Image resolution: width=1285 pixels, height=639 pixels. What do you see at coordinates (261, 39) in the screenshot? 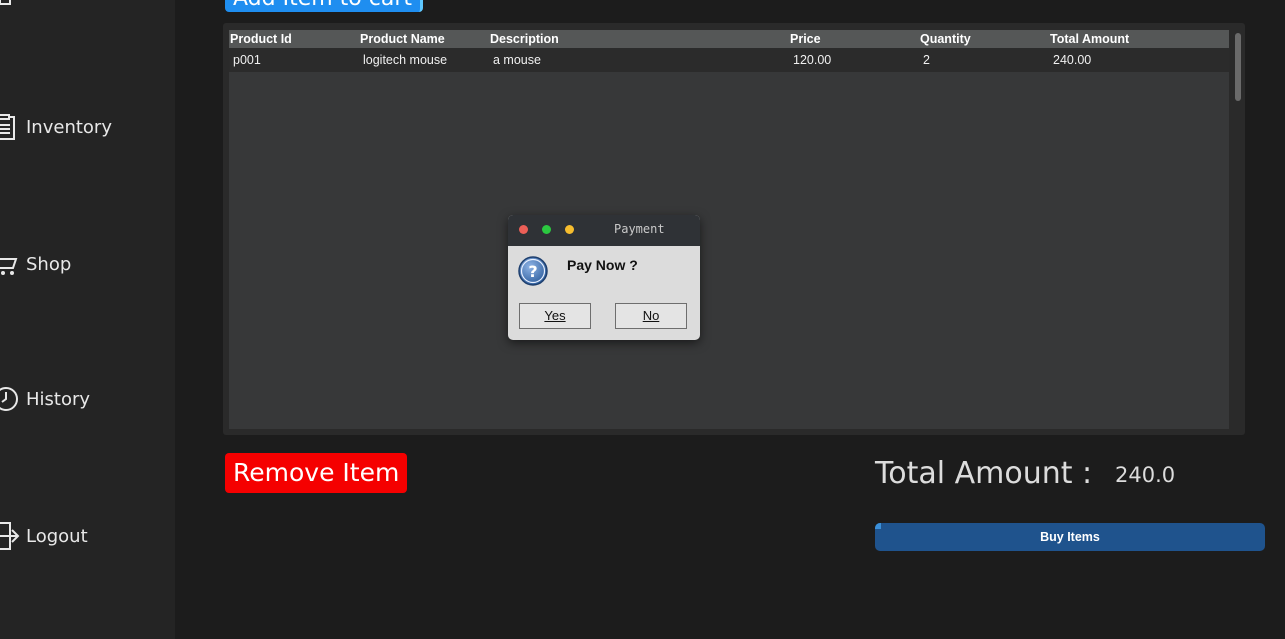
I see `column-header: Product Id` at bounding box center [261, 39].